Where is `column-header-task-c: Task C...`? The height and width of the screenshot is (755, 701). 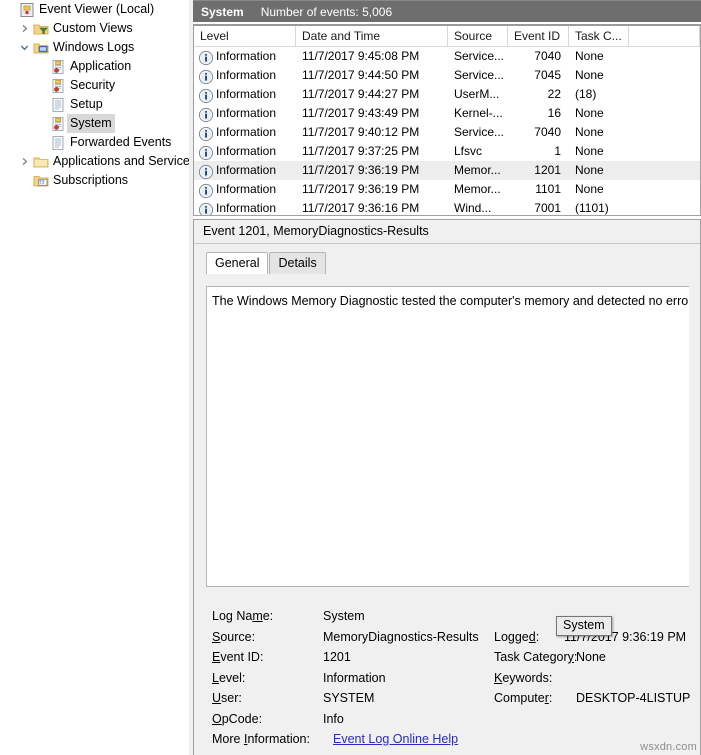 column-header-task-c: Task C... is located at coordinates (599, 36).